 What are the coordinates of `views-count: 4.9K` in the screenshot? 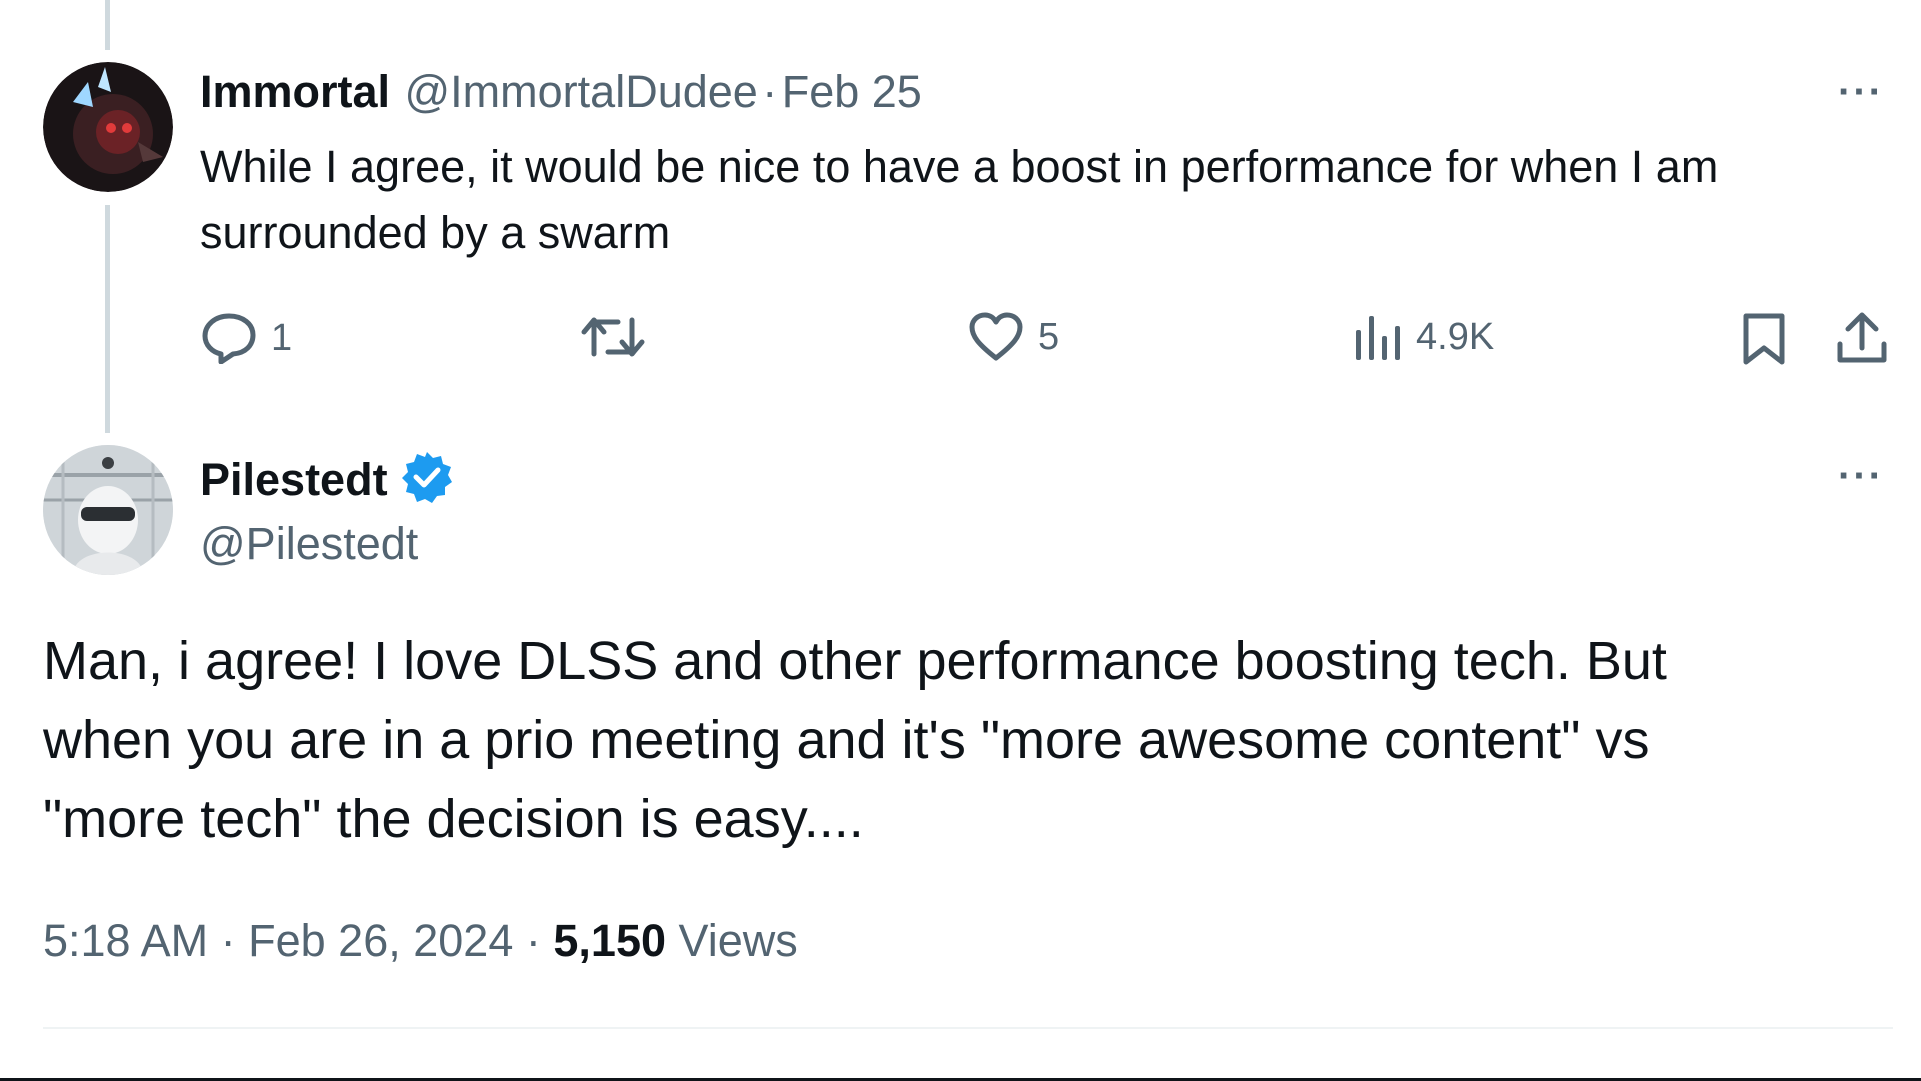 It's located at (1455, 336).